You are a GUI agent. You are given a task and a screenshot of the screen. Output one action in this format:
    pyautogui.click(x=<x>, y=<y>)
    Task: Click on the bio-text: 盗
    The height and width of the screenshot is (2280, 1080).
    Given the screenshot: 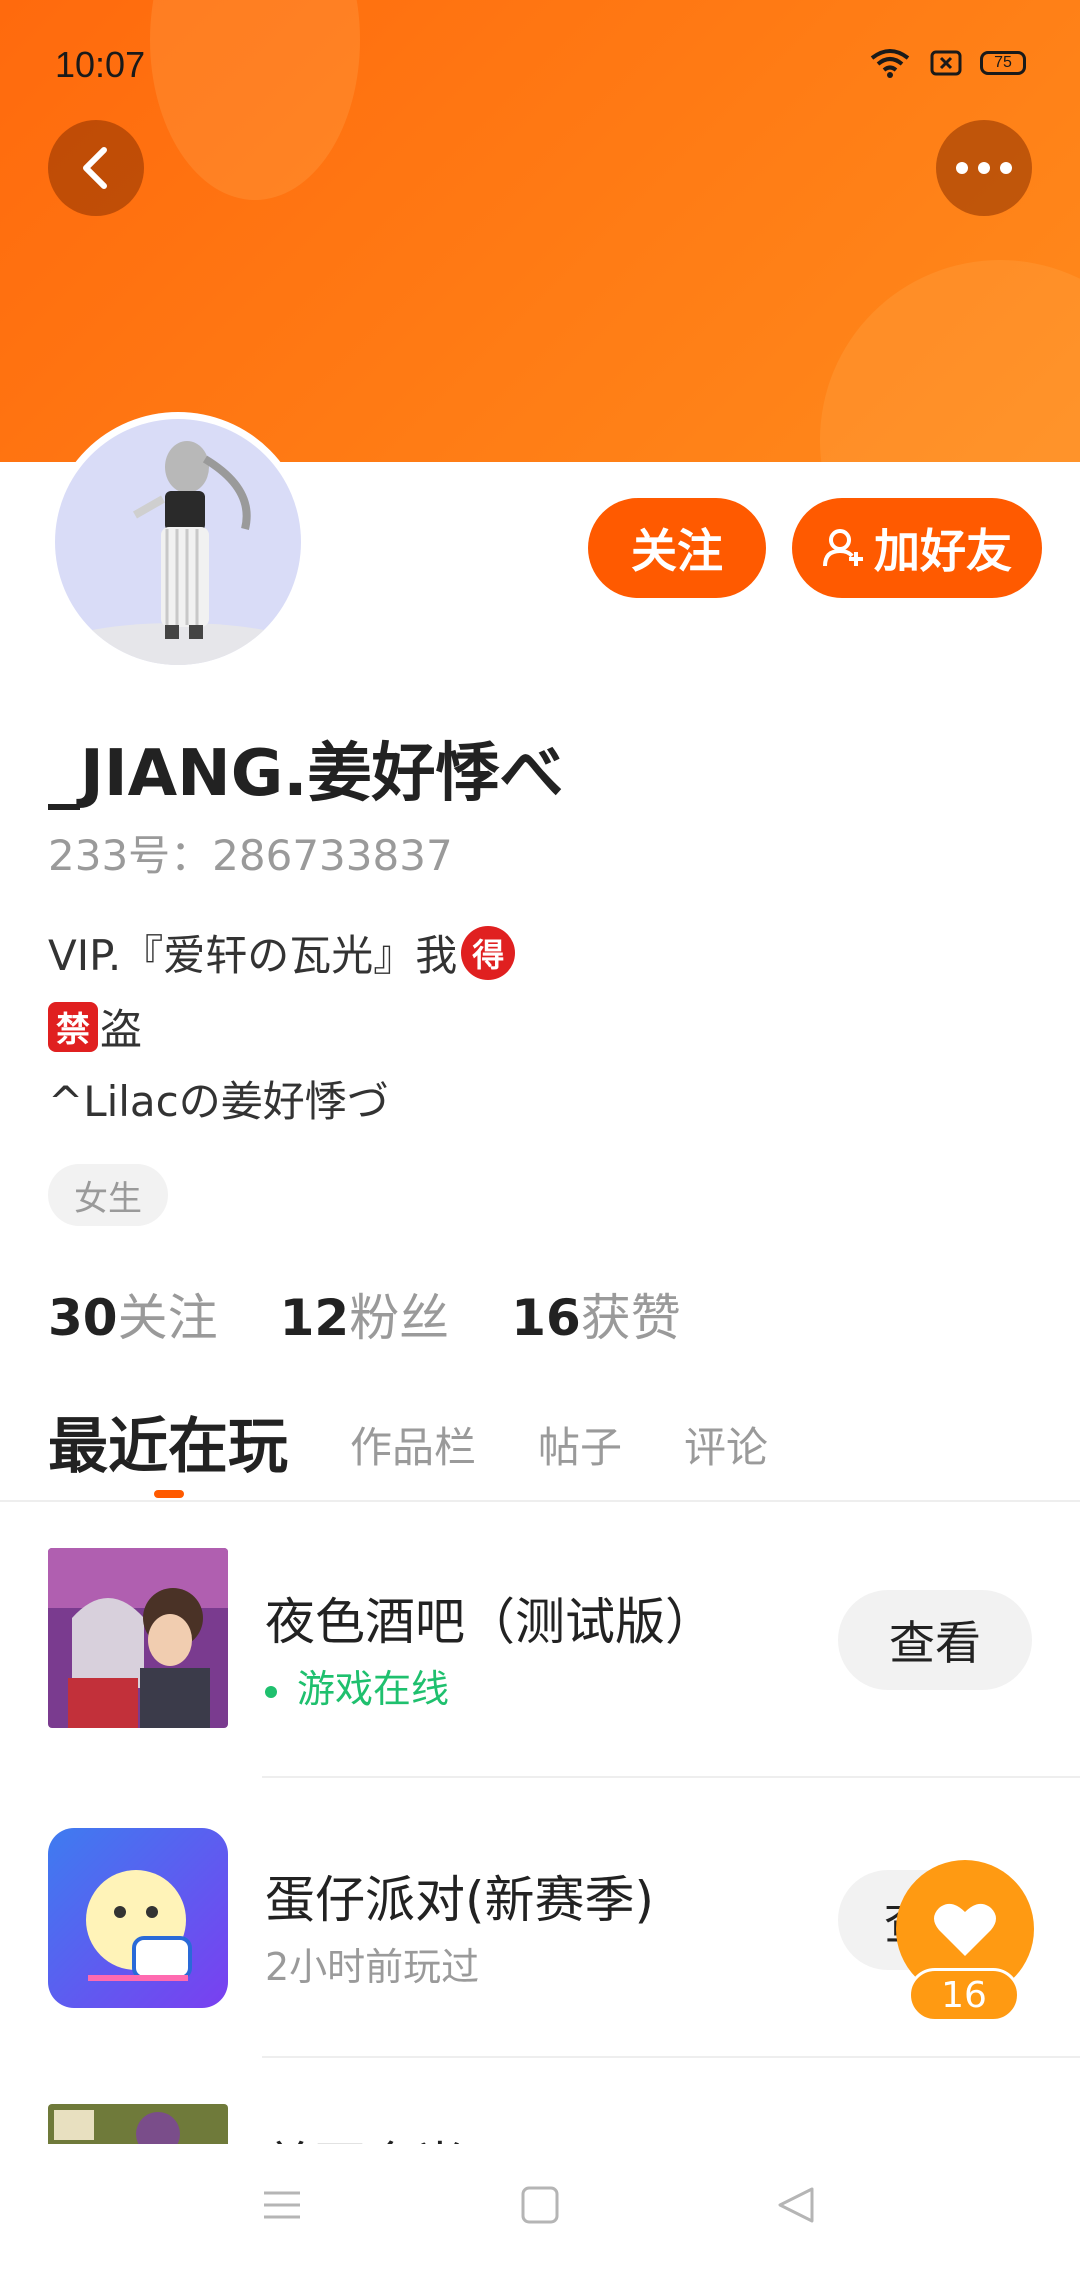 What is the action you would take?
    pyautogui.click(x=121, y=1029)
    